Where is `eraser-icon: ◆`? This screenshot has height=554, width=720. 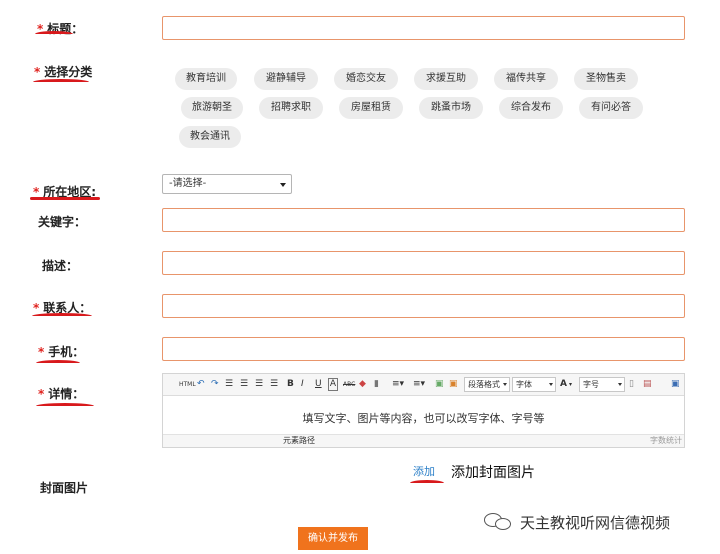
eraser-icon: ◆ is located at coordinates (362, 384).